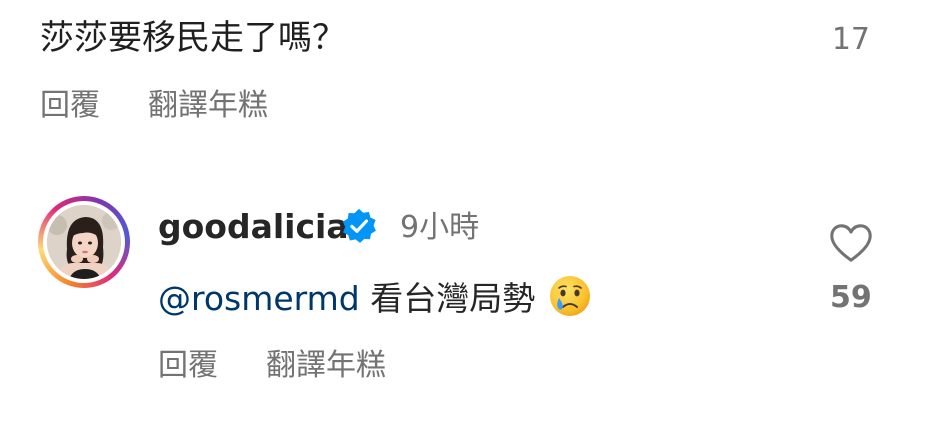 The height and width of the screenshot is (423, 934). What do you see at coordinates (851, 243) in the screenshot?
I see `heart-outline-icon` at bounding box center [851, 243].